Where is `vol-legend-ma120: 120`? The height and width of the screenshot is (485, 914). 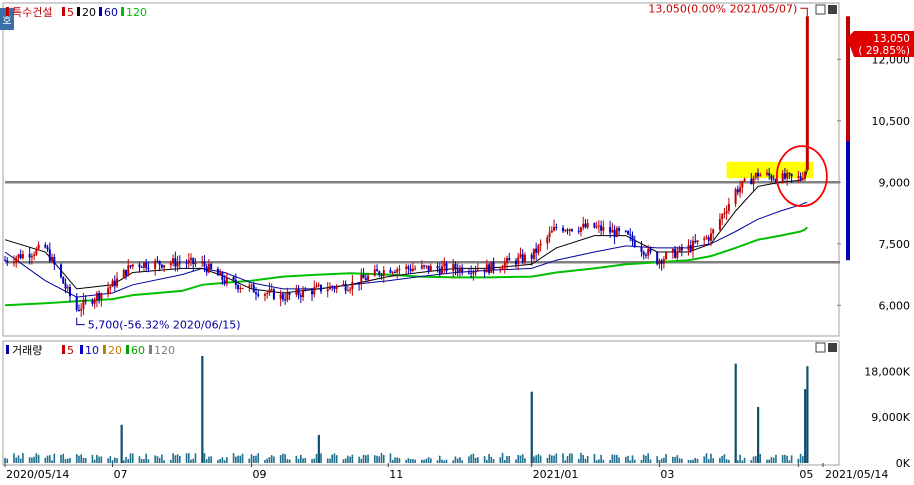
vol-legend-ma120: 120 is located at coordinates (164, 350).